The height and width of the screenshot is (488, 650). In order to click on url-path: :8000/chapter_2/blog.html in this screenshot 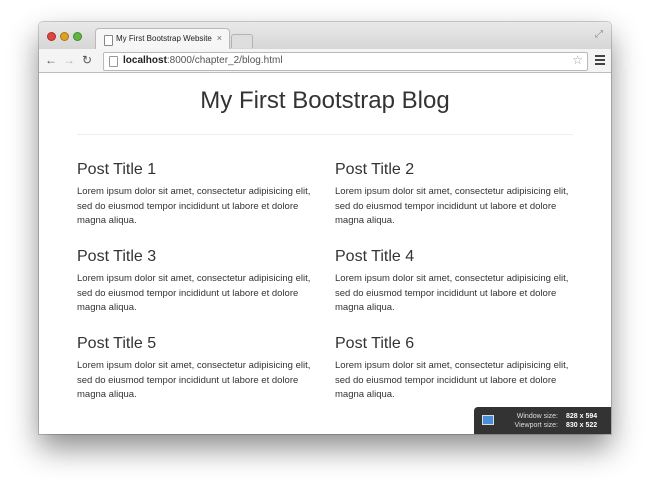, I will do `click(224, 60)`.